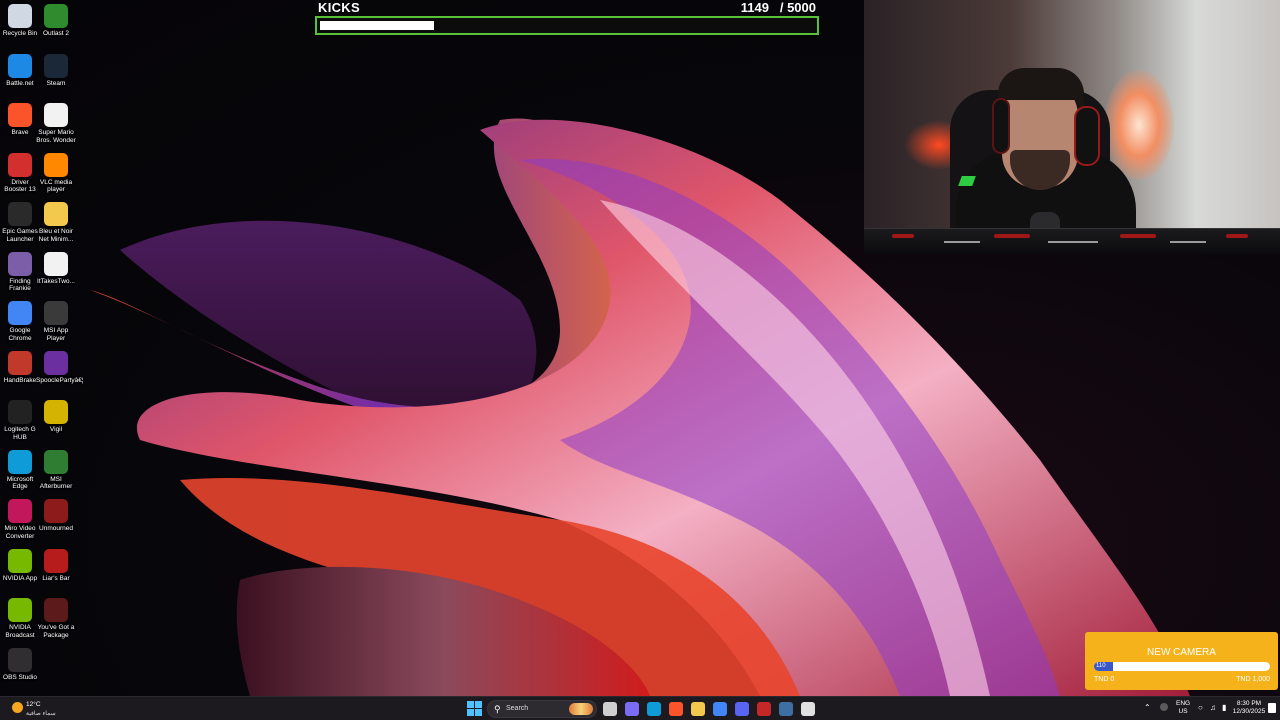 Image resolution: width=1280 pixels, height=720 pixels. Describe the element at coordinates (1101, 666) in the screenshot. I see `camera-goal-value: 110` at that location.